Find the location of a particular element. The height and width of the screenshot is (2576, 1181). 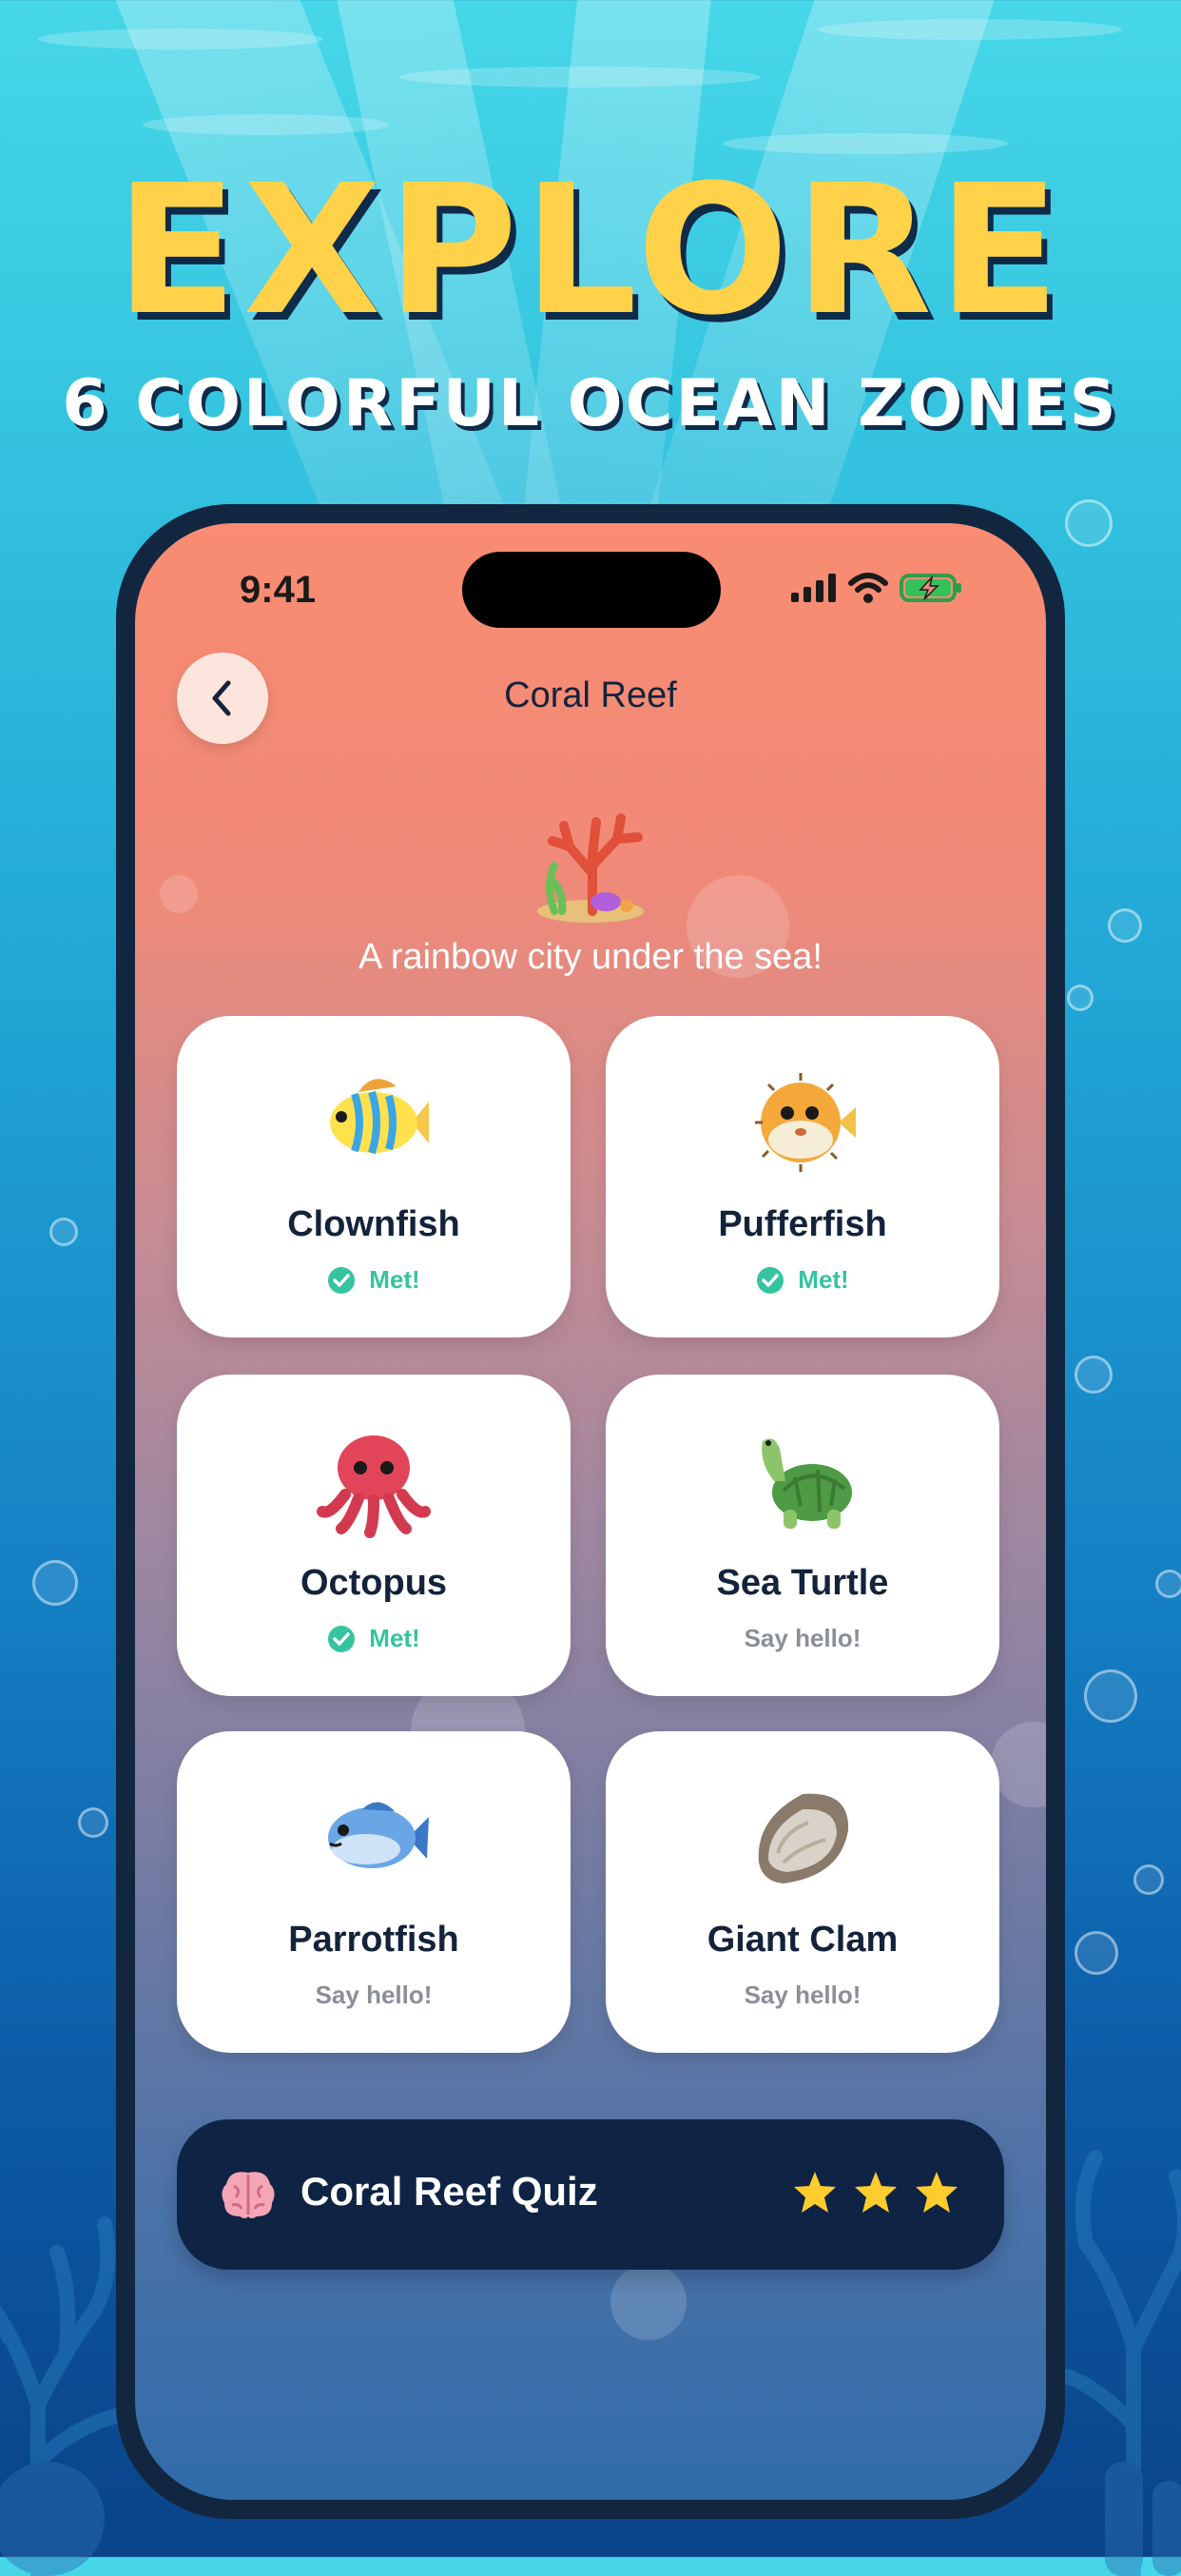

animal-card-sea-turtle: Sea Turtle Say hello! is located at coordinates (802, 1536).